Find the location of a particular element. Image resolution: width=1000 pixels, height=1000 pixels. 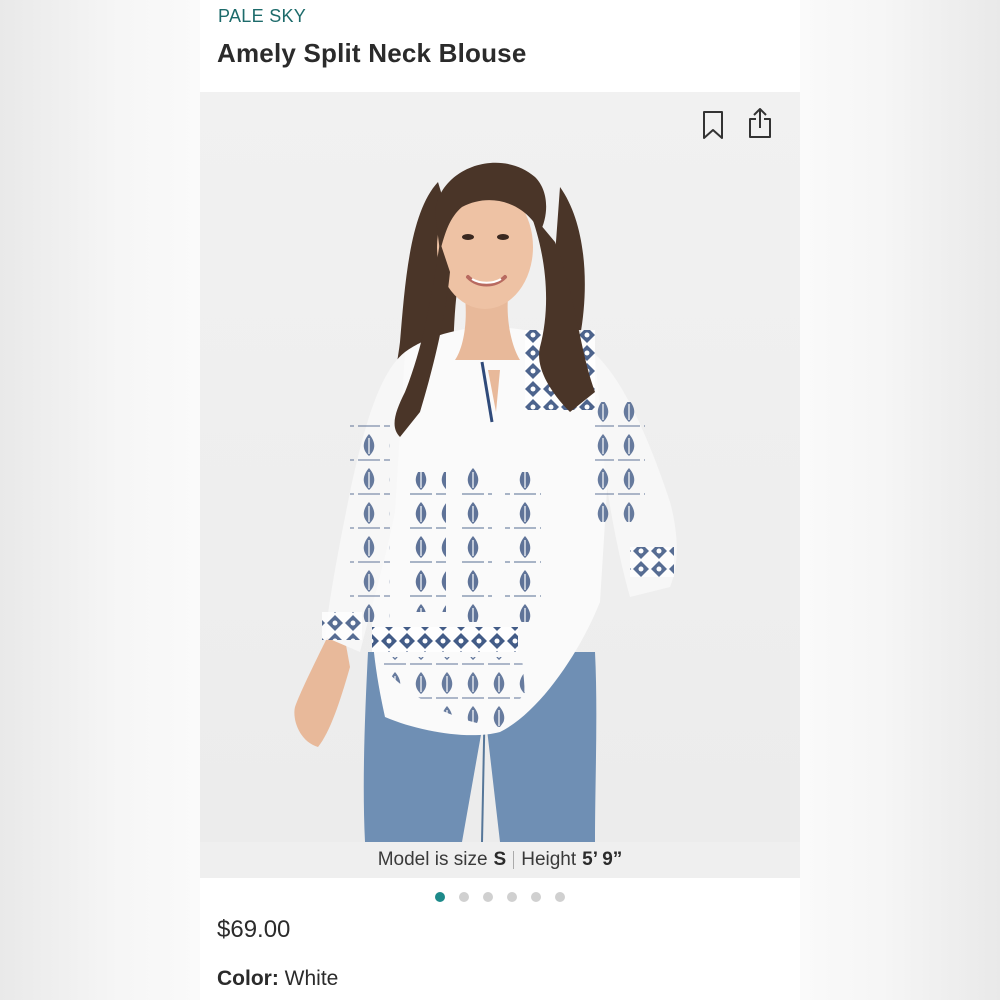

model-size-prefix: Model is size is located at coordinates (432, 859).